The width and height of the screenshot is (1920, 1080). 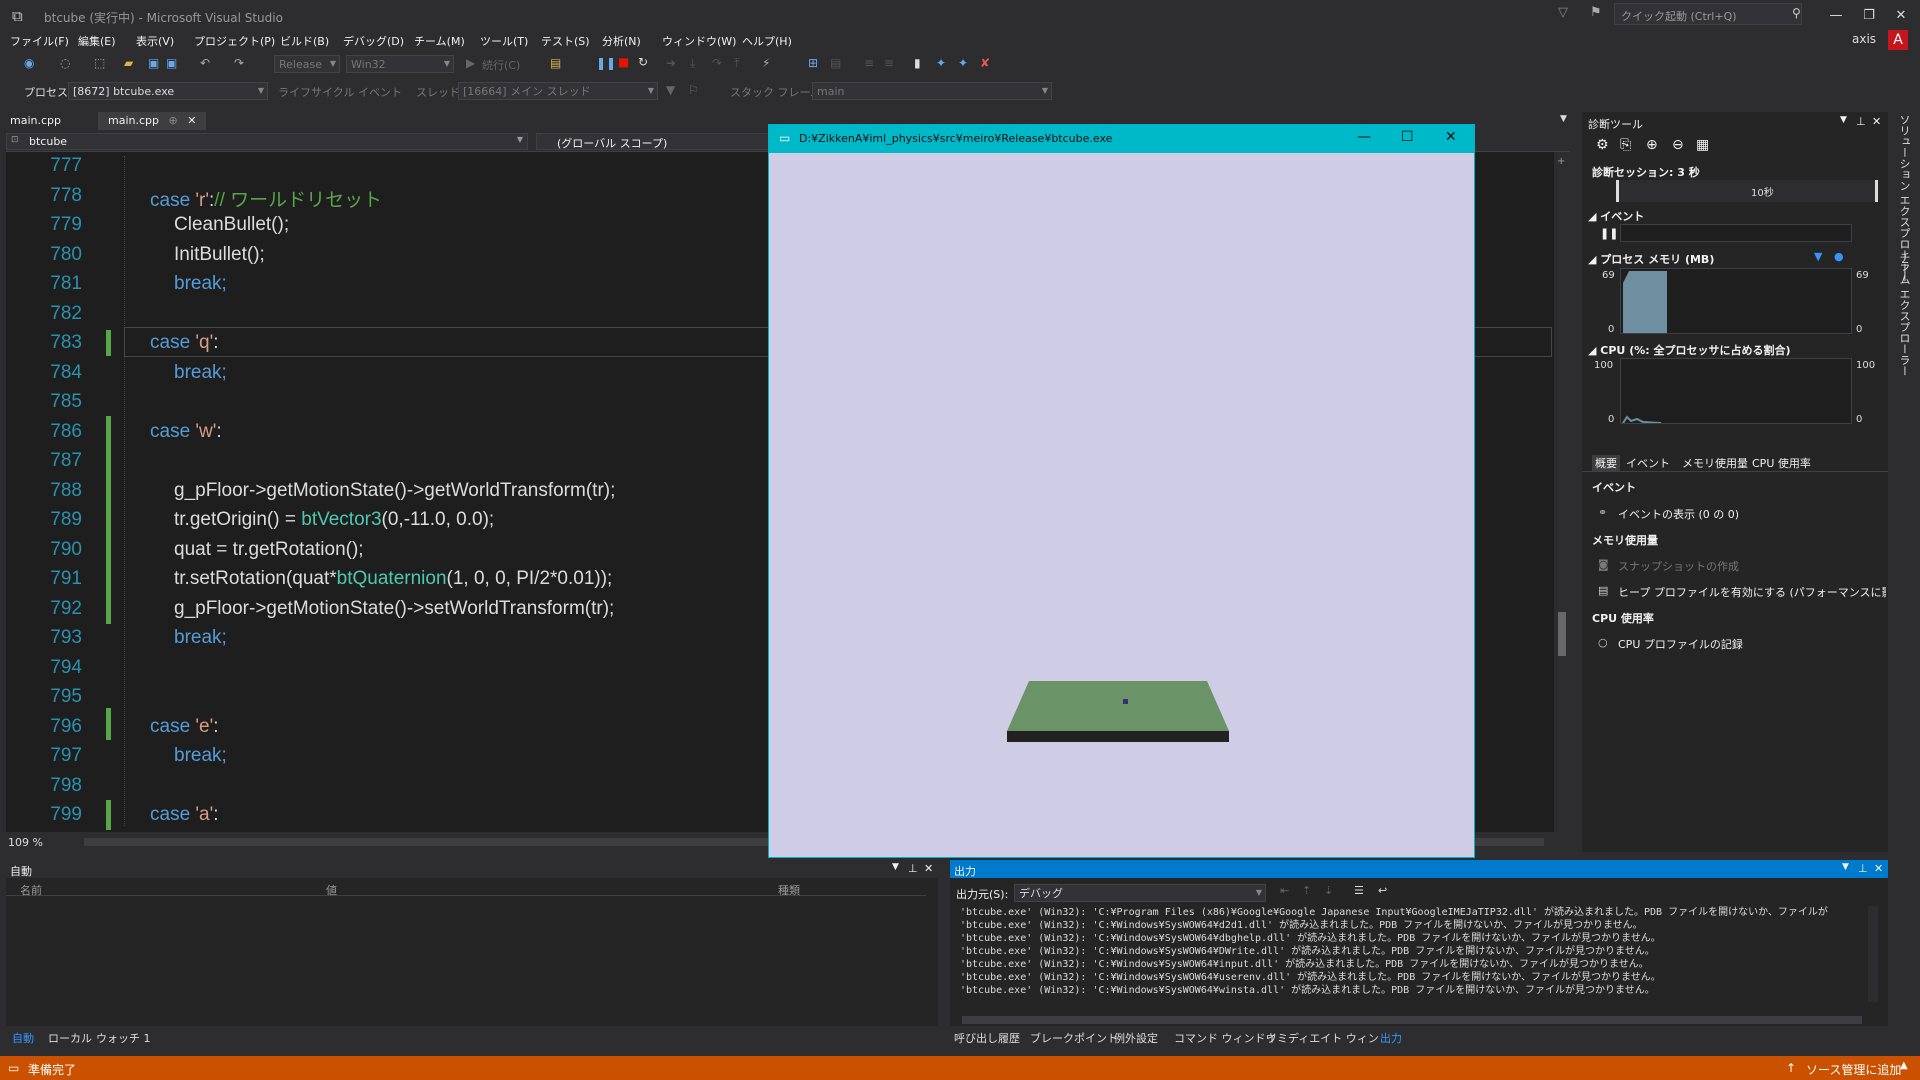 I want to click on timeline-ruler: 10秒, so click(x=1747, y=191).